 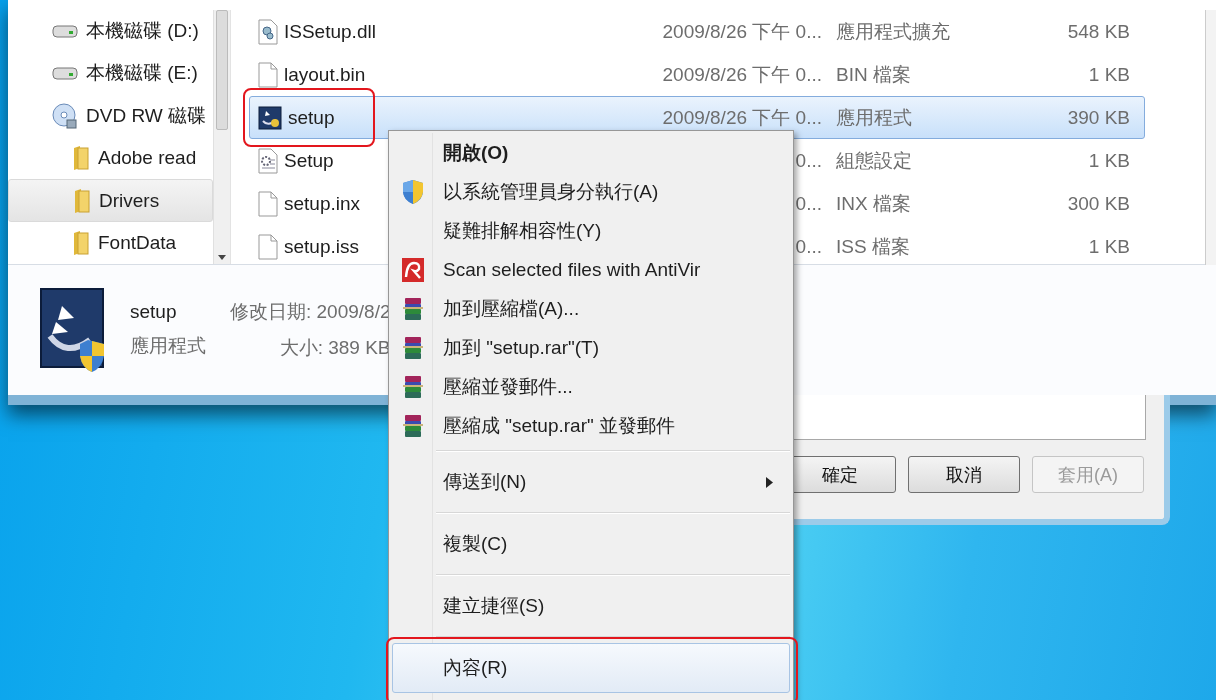 What do you see at coordinates (591, 544) in the screenshot?
I see `menu-item: 複製(C)` at bounding box center [591, 544].